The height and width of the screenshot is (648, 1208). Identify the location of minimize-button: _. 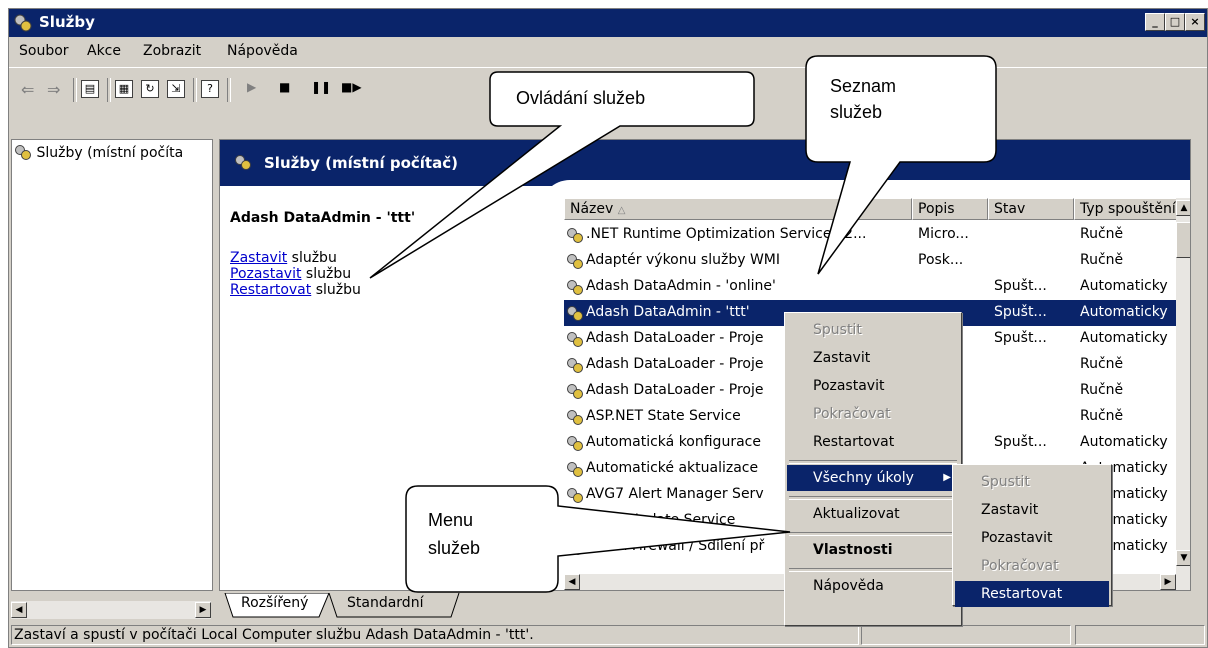
(1155, 22).